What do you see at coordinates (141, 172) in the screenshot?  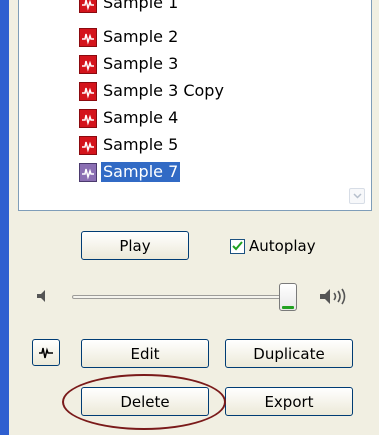 I see `list-item-label: Sample 7` at bounding box center [141, 172].